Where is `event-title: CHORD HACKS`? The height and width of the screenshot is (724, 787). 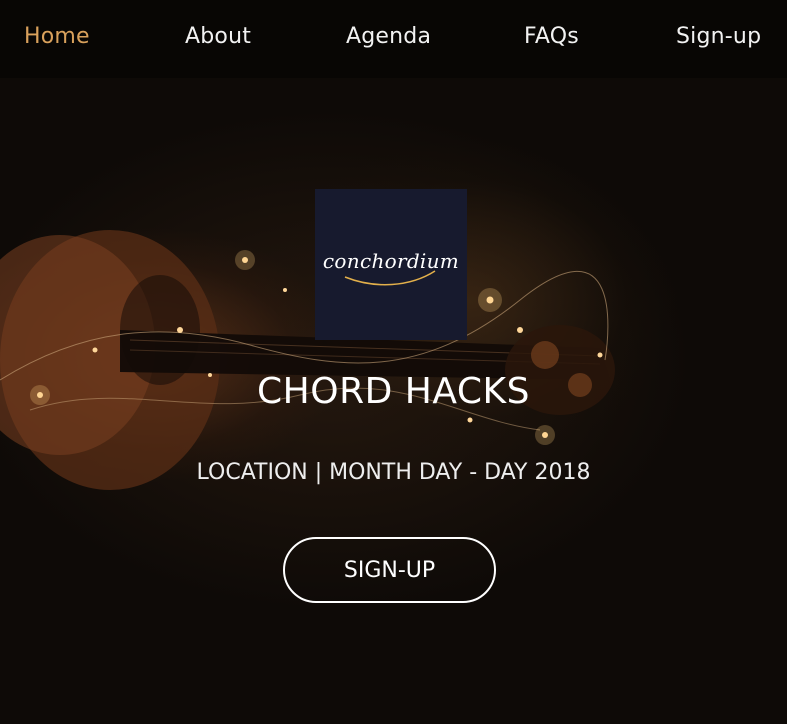 event-title: CHORD HACKS is located at coordinates (393, 391).